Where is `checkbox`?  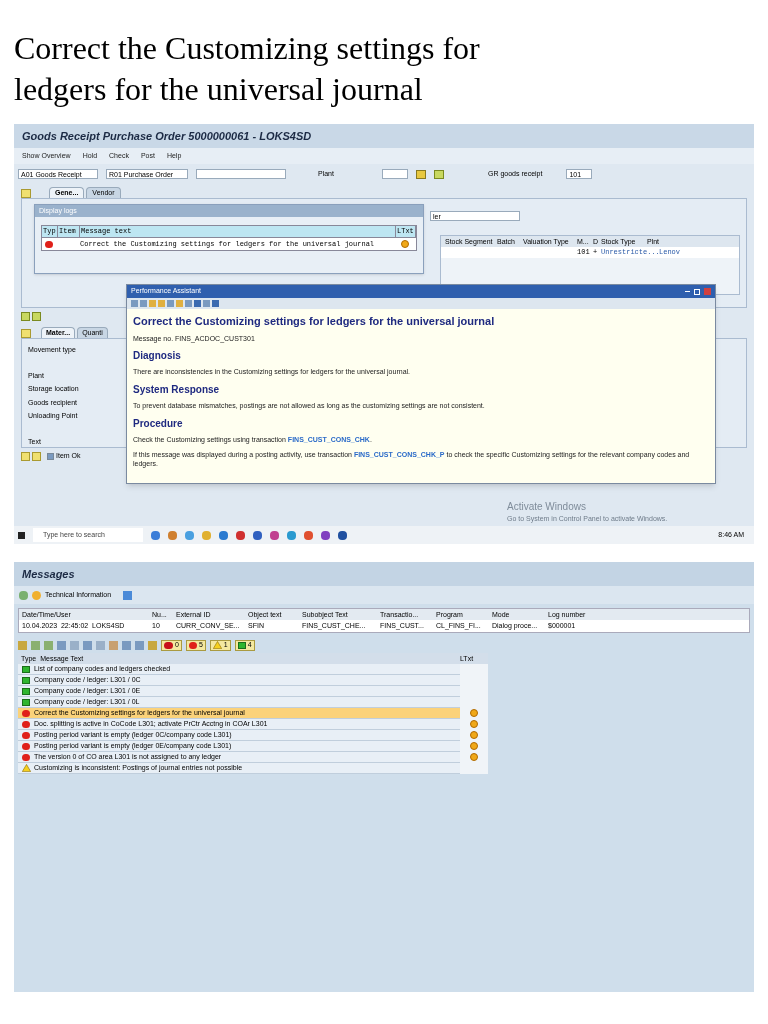
checkbox is located at coordinates (50, 456).